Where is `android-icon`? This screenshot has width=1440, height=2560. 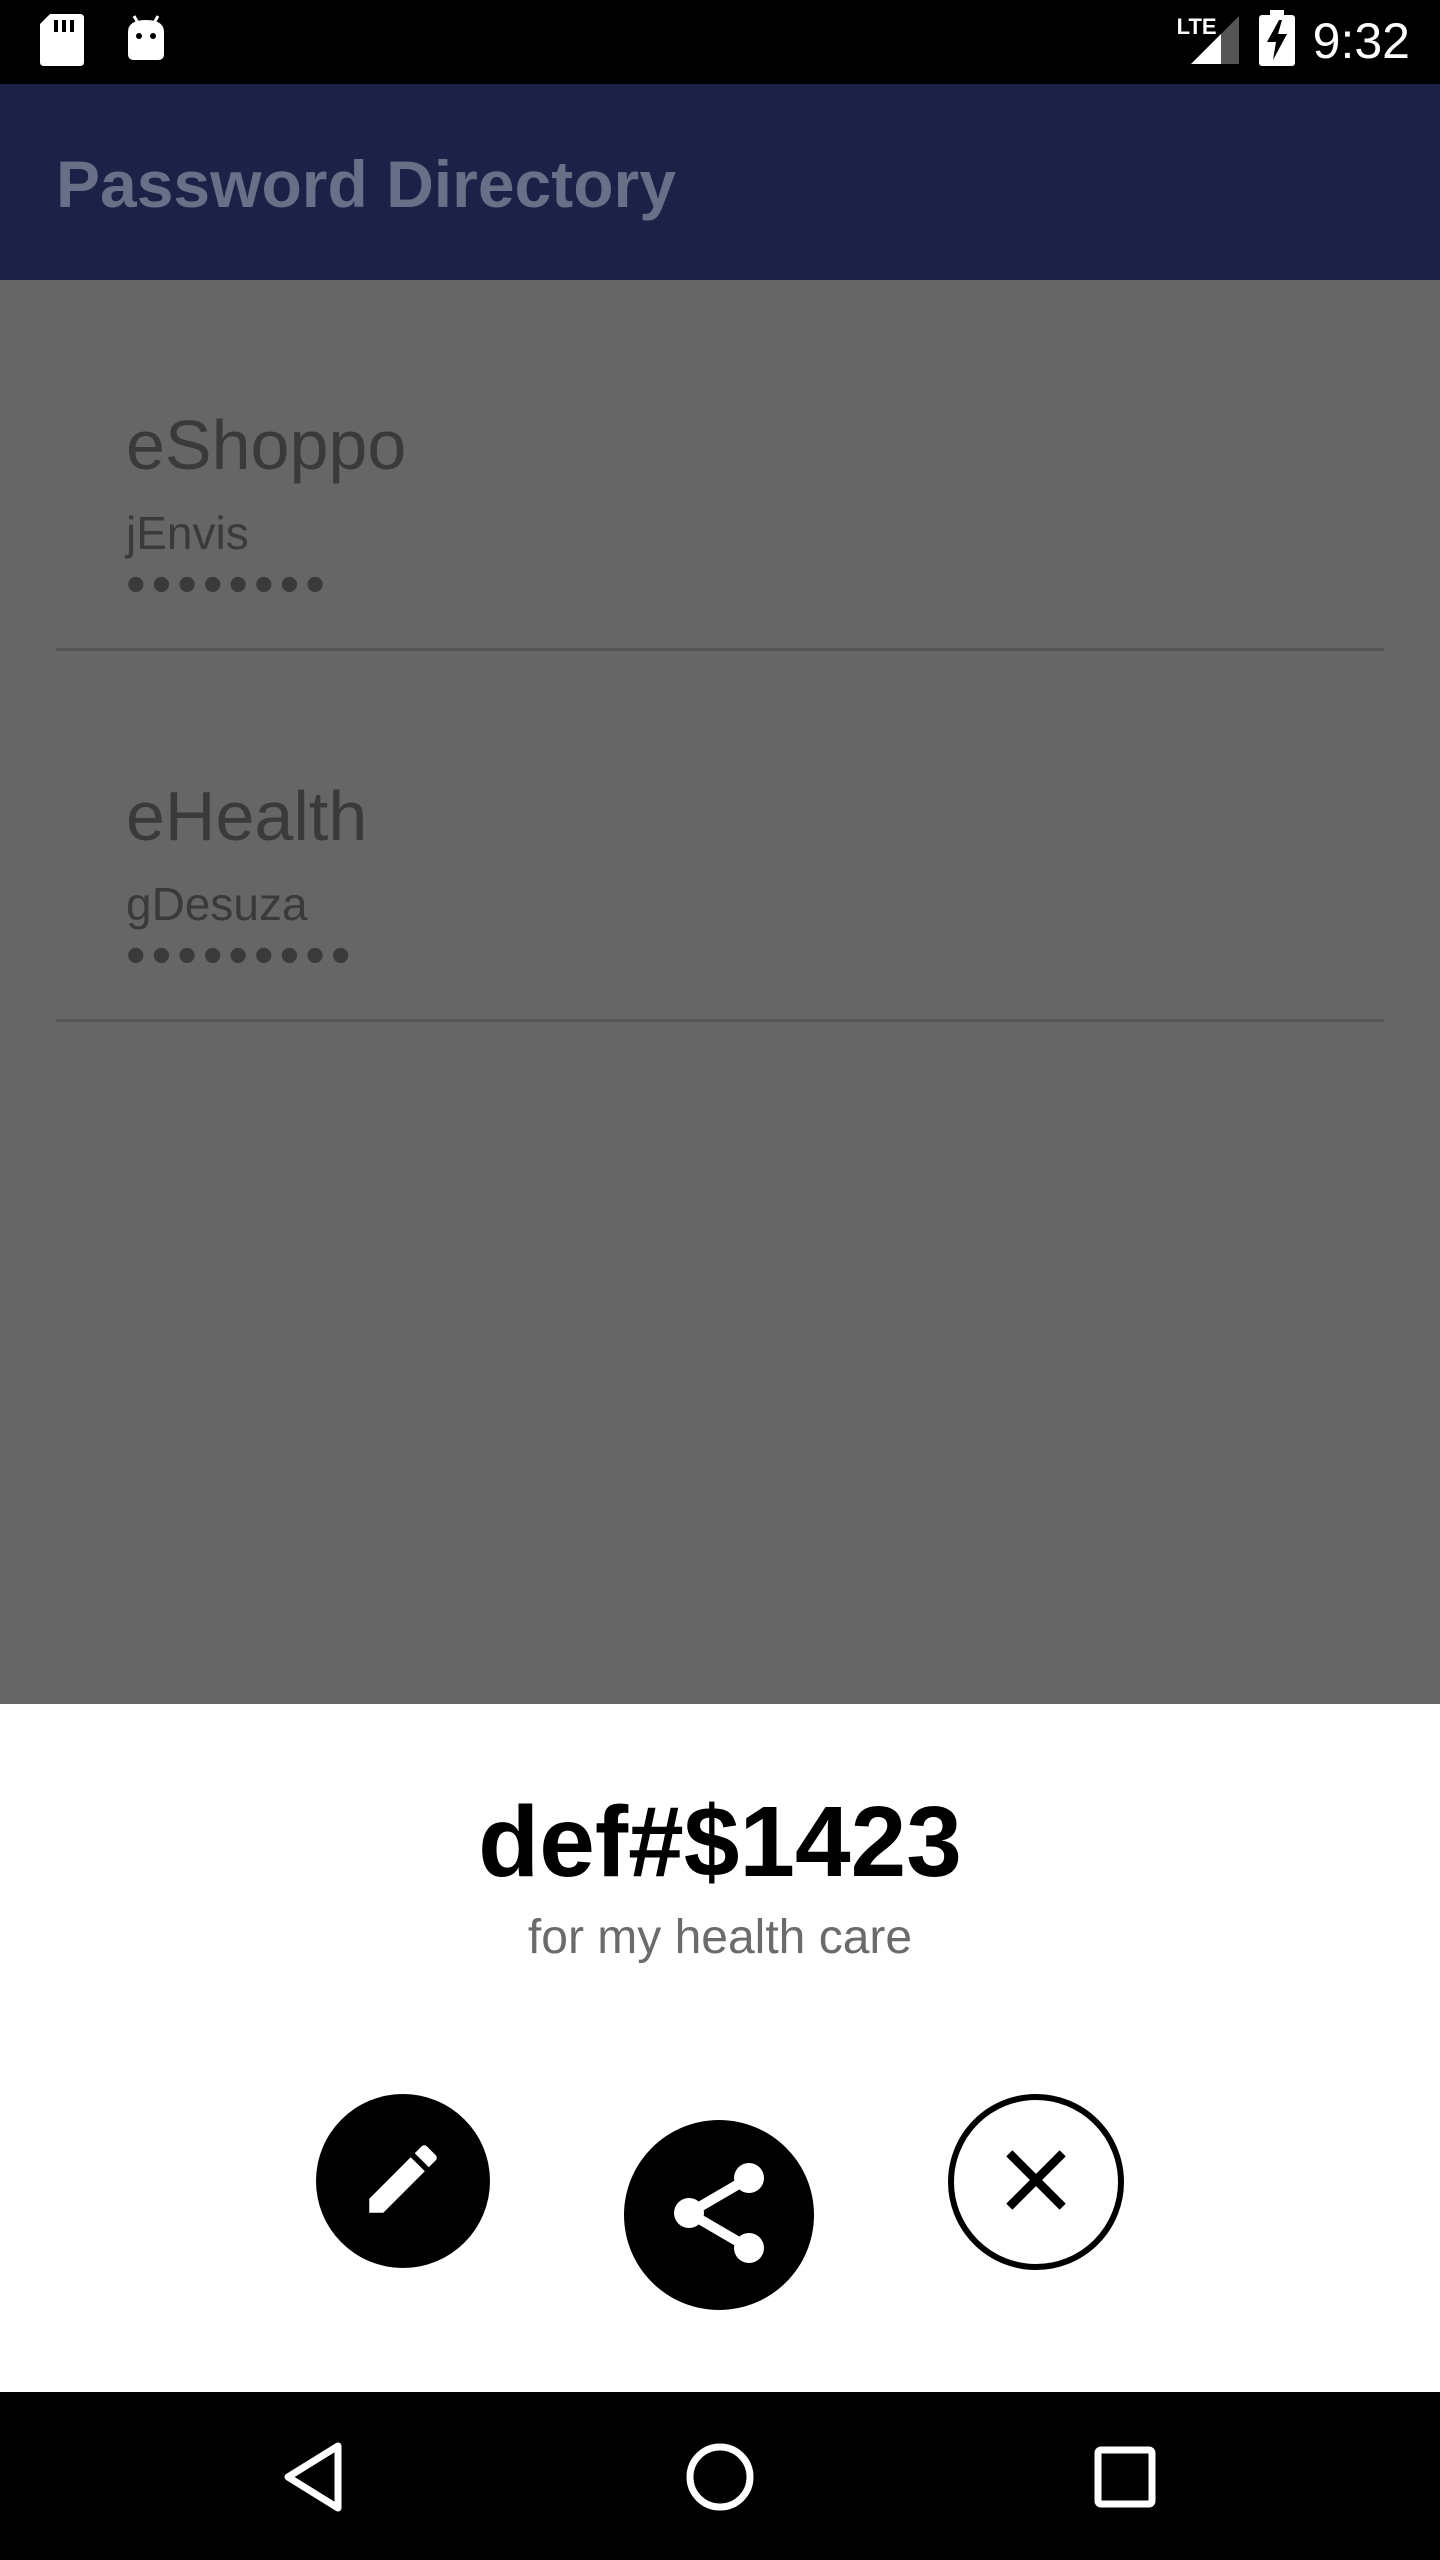 android-icon is located at coordinates (146, 42).